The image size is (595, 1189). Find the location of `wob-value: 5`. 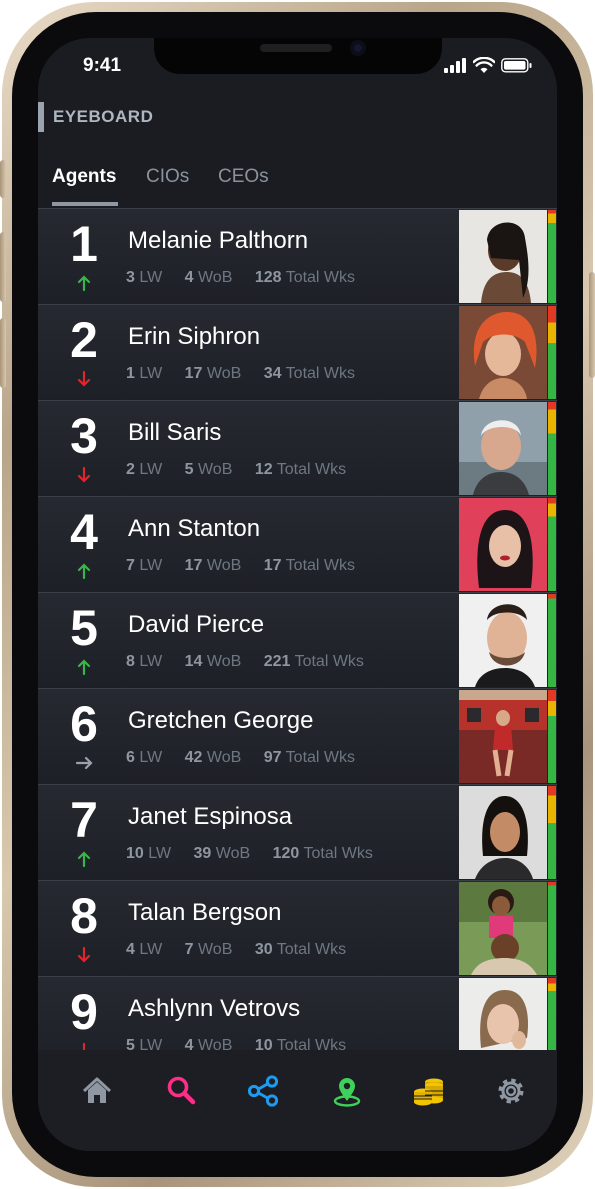

wob-value: 5 is located at coordinates (189, 469).